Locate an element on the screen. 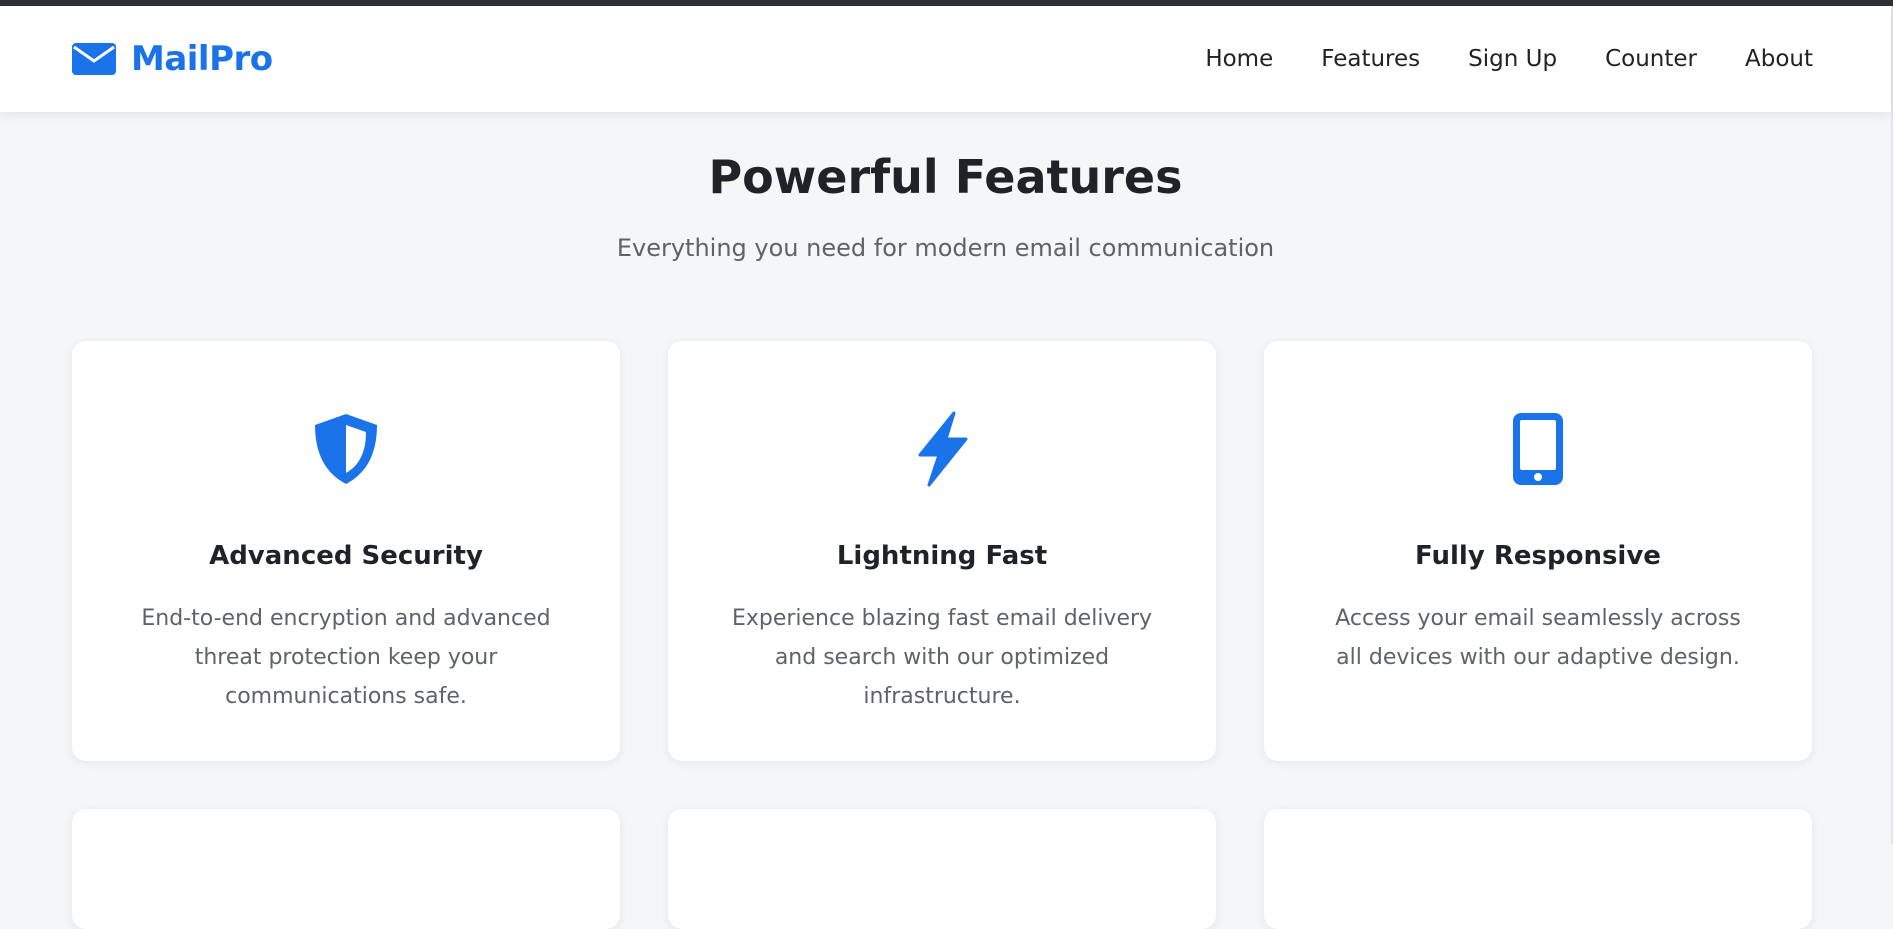 This screenshot has height=929, width=1893. brand-name: MailPro is located at coordinates (202, 59).